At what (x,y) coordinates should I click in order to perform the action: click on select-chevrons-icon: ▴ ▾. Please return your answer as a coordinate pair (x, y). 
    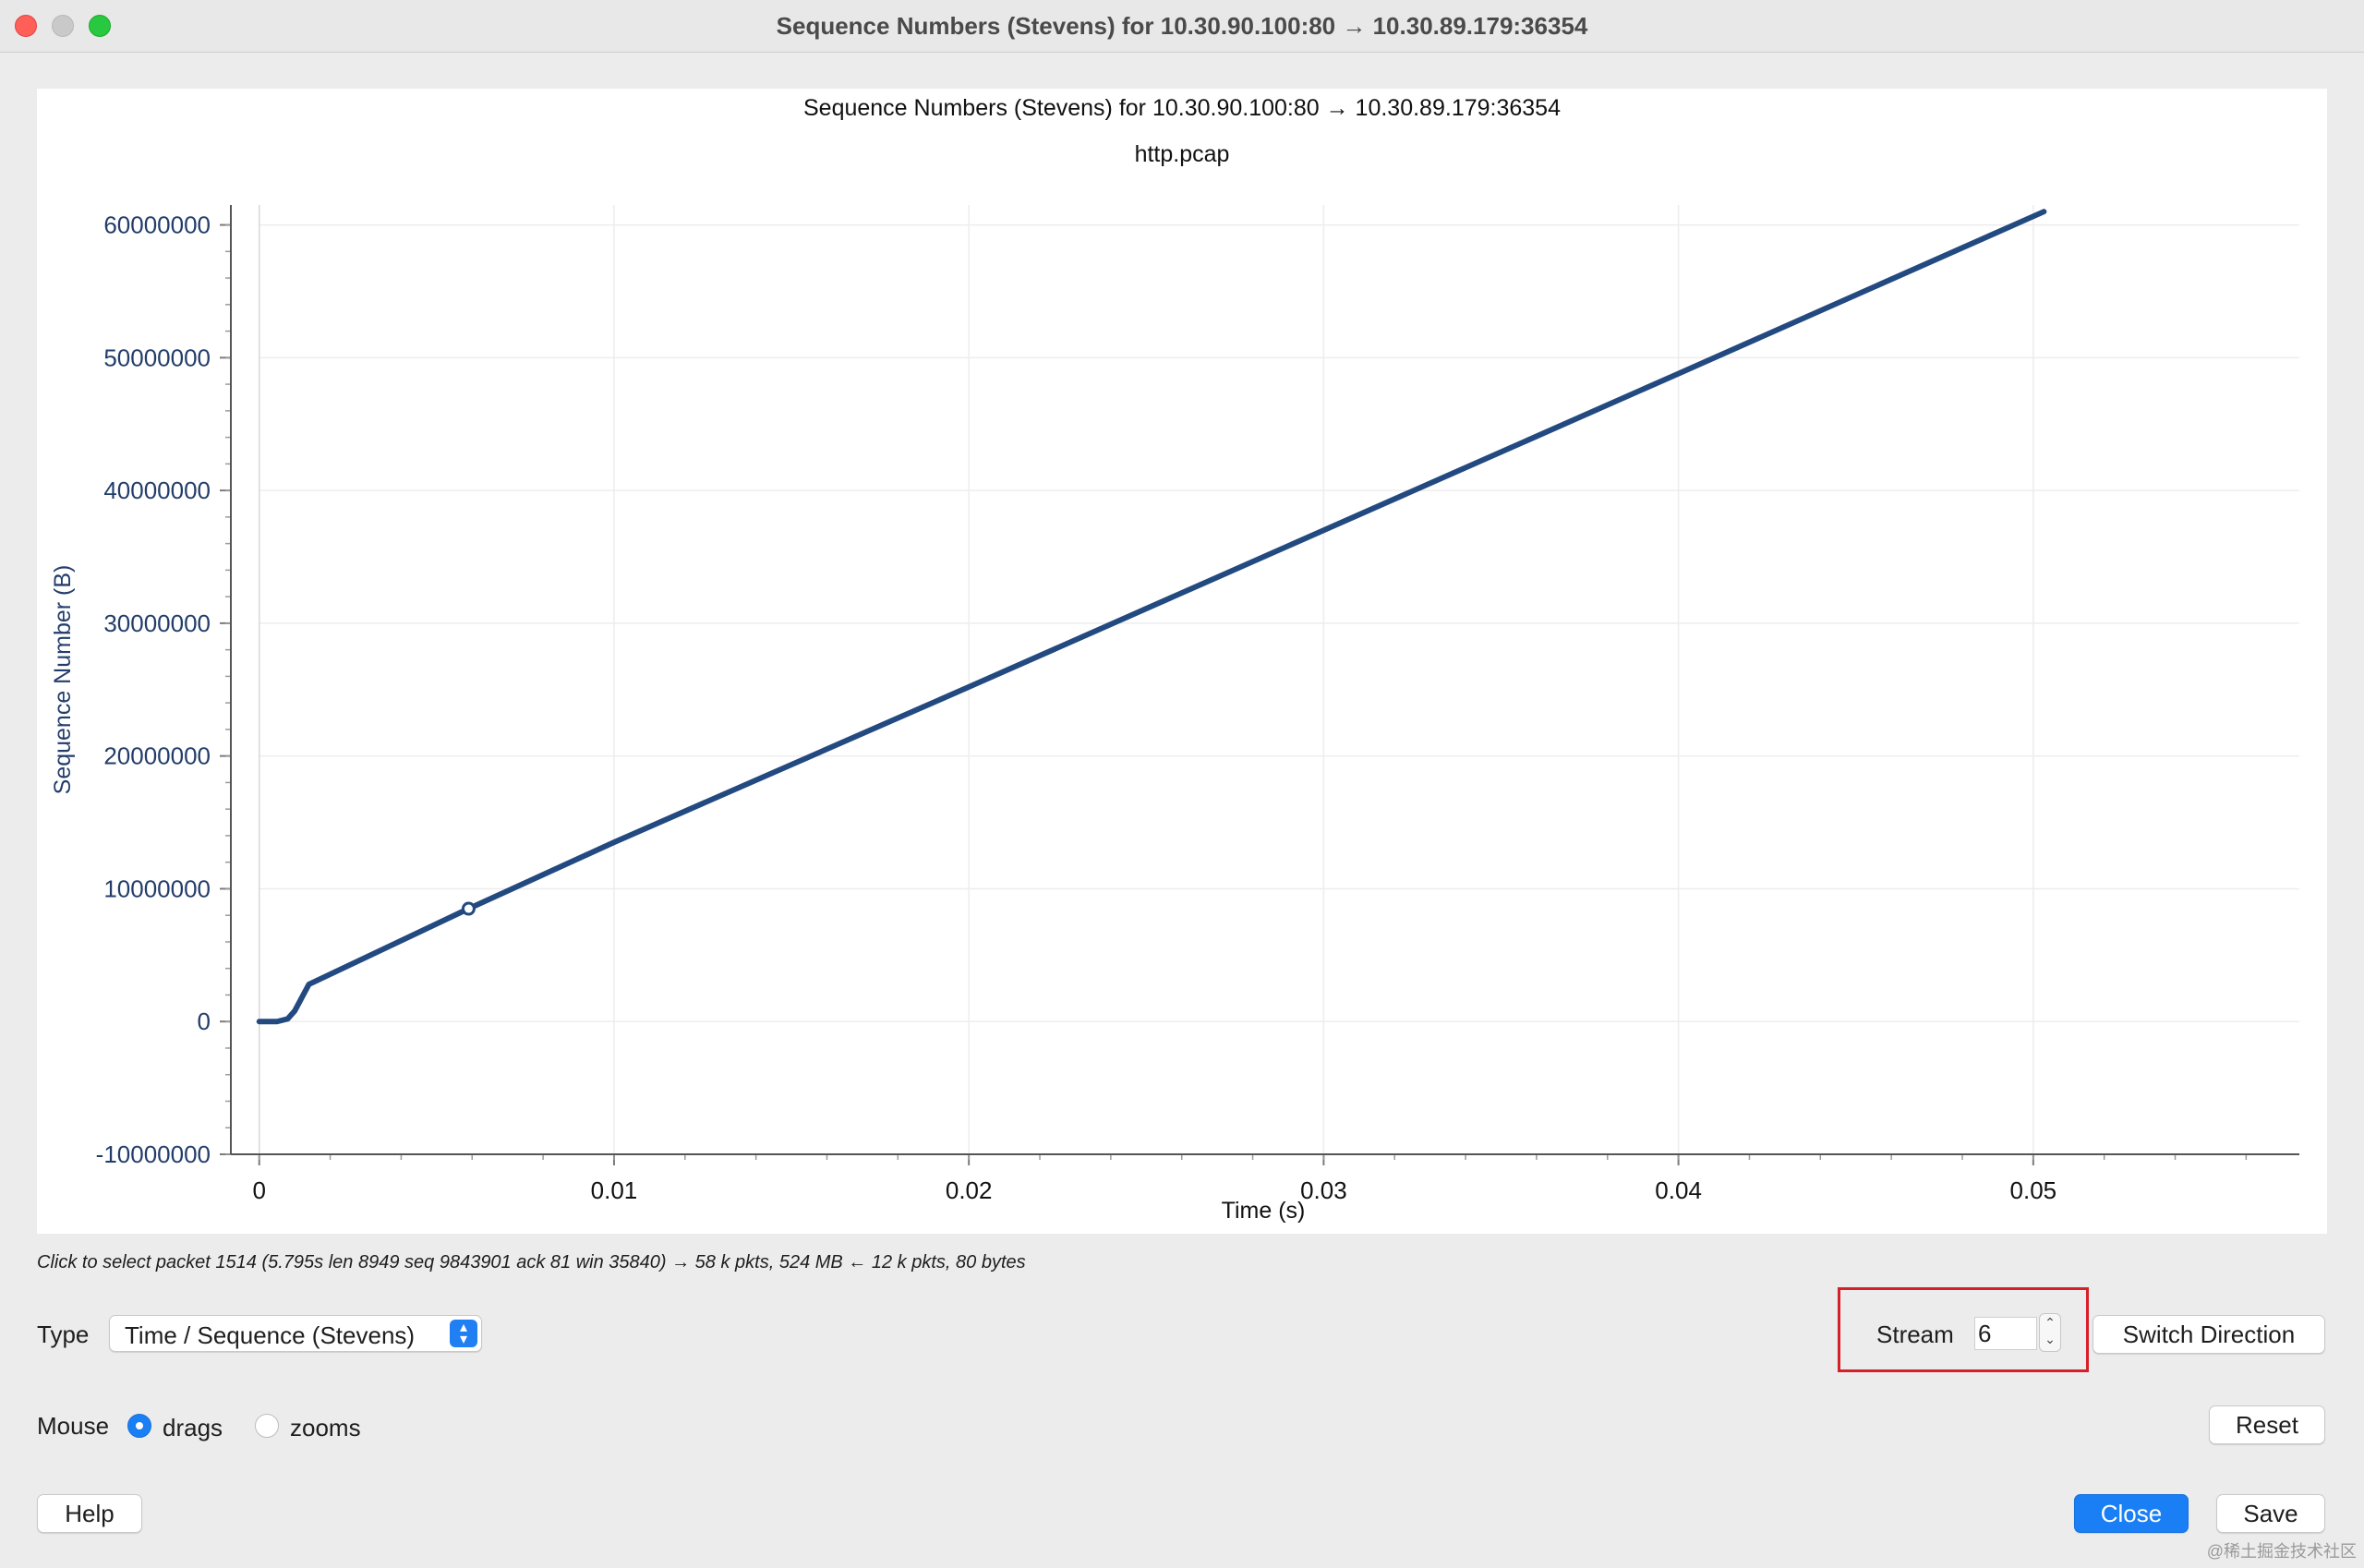
    Looking at the image, I should click on (463, 1333).